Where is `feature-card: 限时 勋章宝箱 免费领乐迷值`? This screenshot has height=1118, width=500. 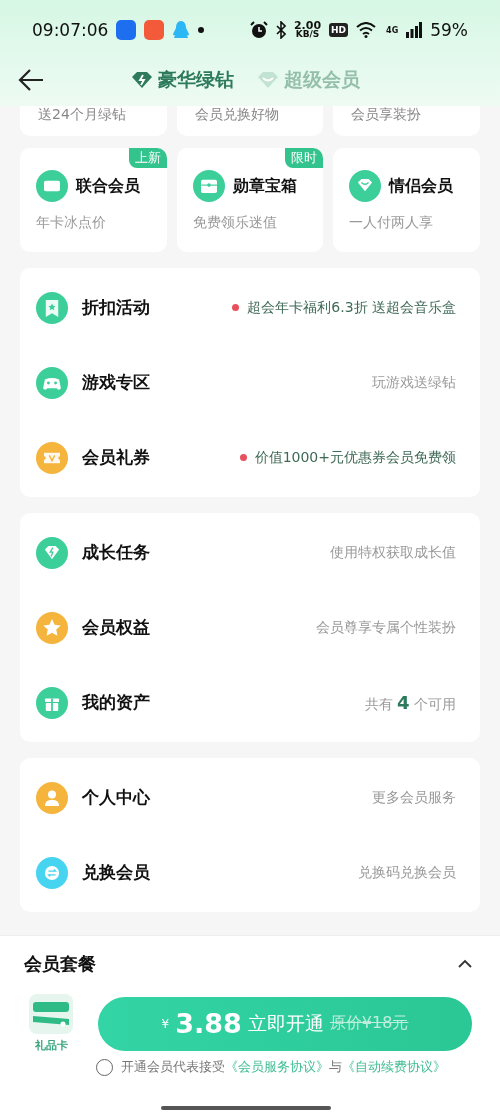 feature-card: 限时 勋章宝箱 免费领乐迷值 is located at coordinates (250, 200).